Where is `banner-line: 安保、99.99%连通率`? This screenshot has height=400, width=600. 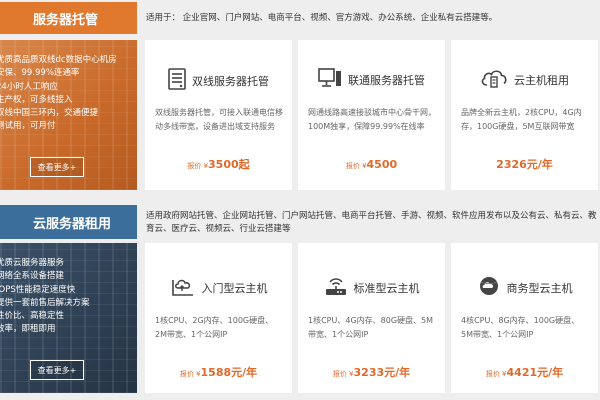
banner-line: 安保、99.99%连通率 is located at coordinates (40, 73).